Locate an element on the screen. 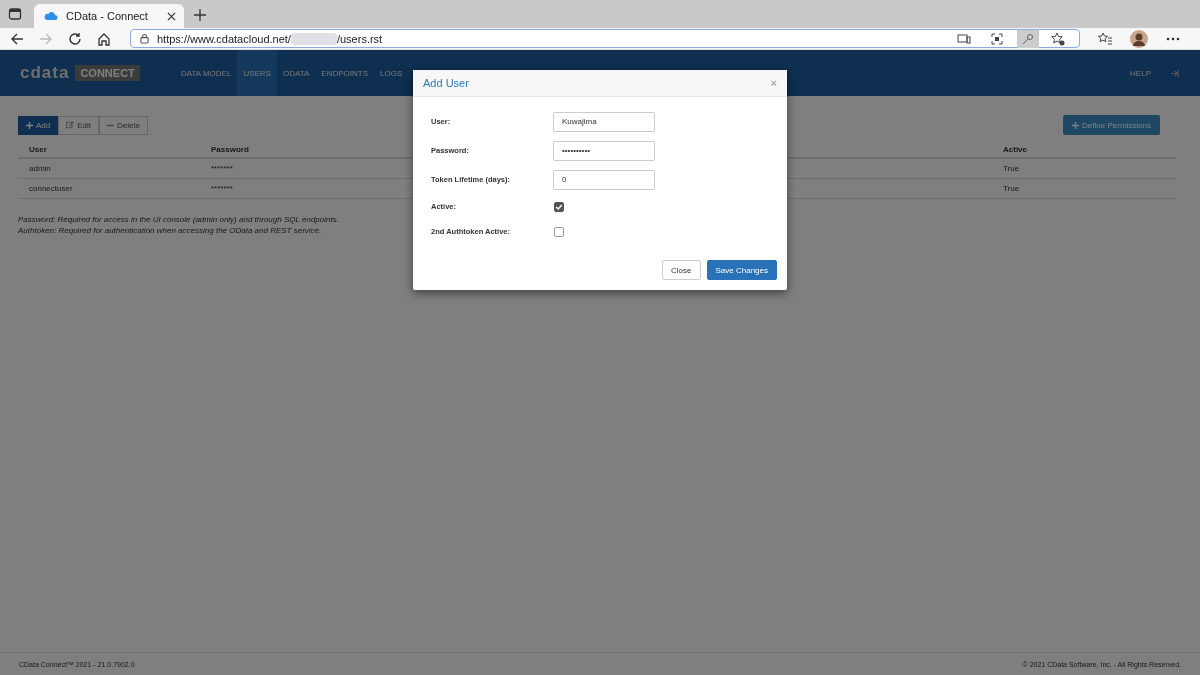 This screenshot has width=1200, height=675. devices-icon is located at coordinates (964, 38).